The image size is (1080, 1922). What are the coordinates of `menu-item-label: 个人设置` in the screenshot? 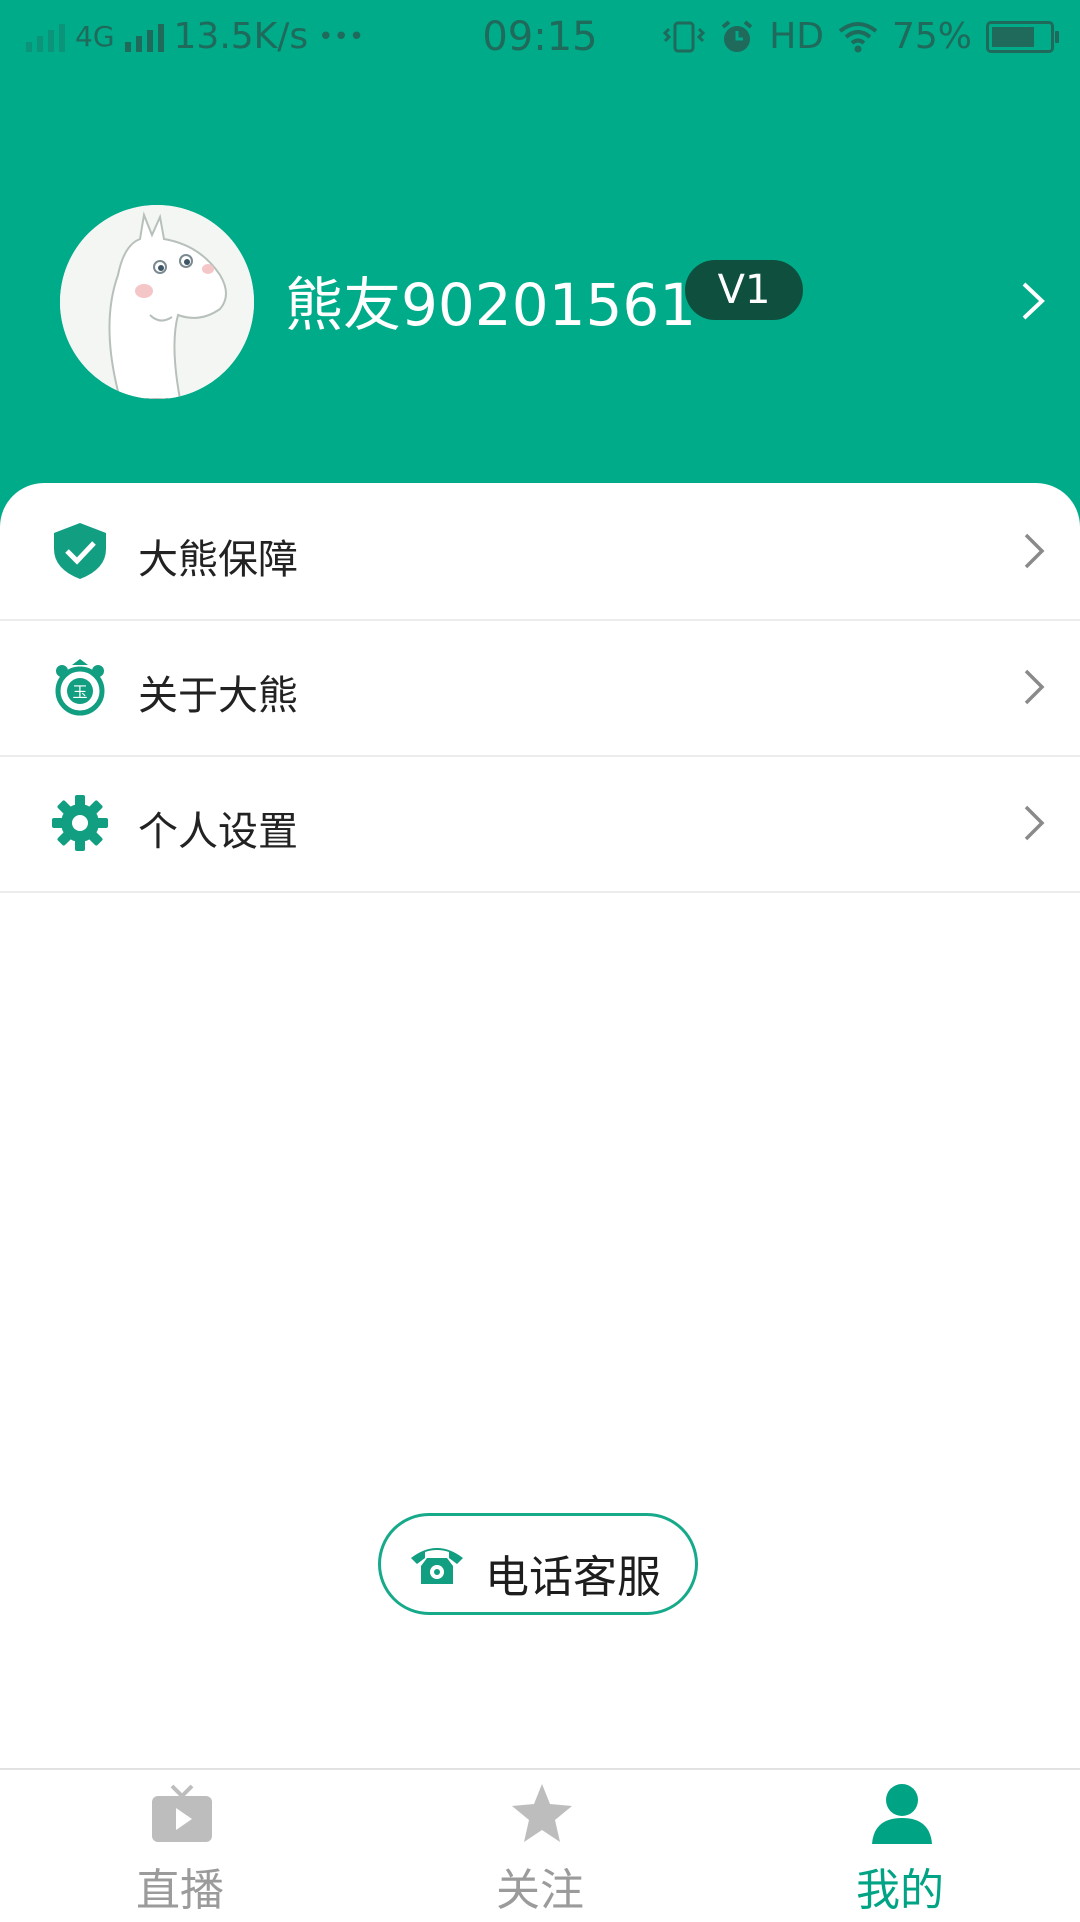 It's located at (218, 832).